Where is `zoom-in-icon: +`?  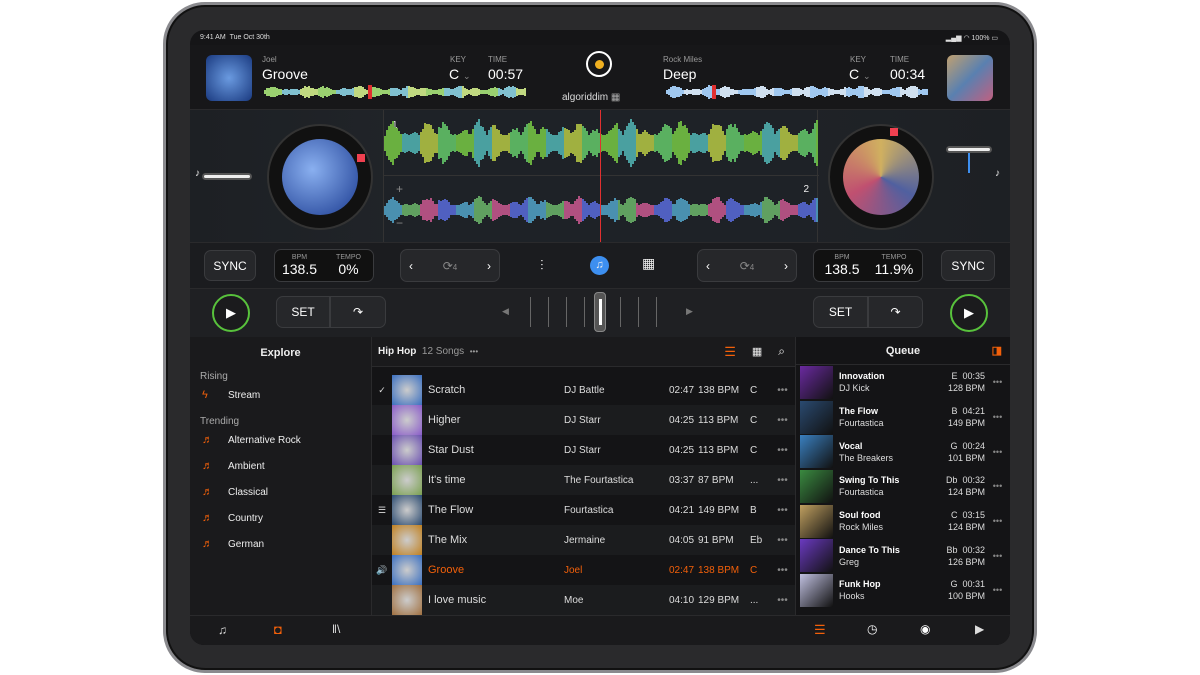
zoom-in-icon: + is located at coordinates (399, 189).